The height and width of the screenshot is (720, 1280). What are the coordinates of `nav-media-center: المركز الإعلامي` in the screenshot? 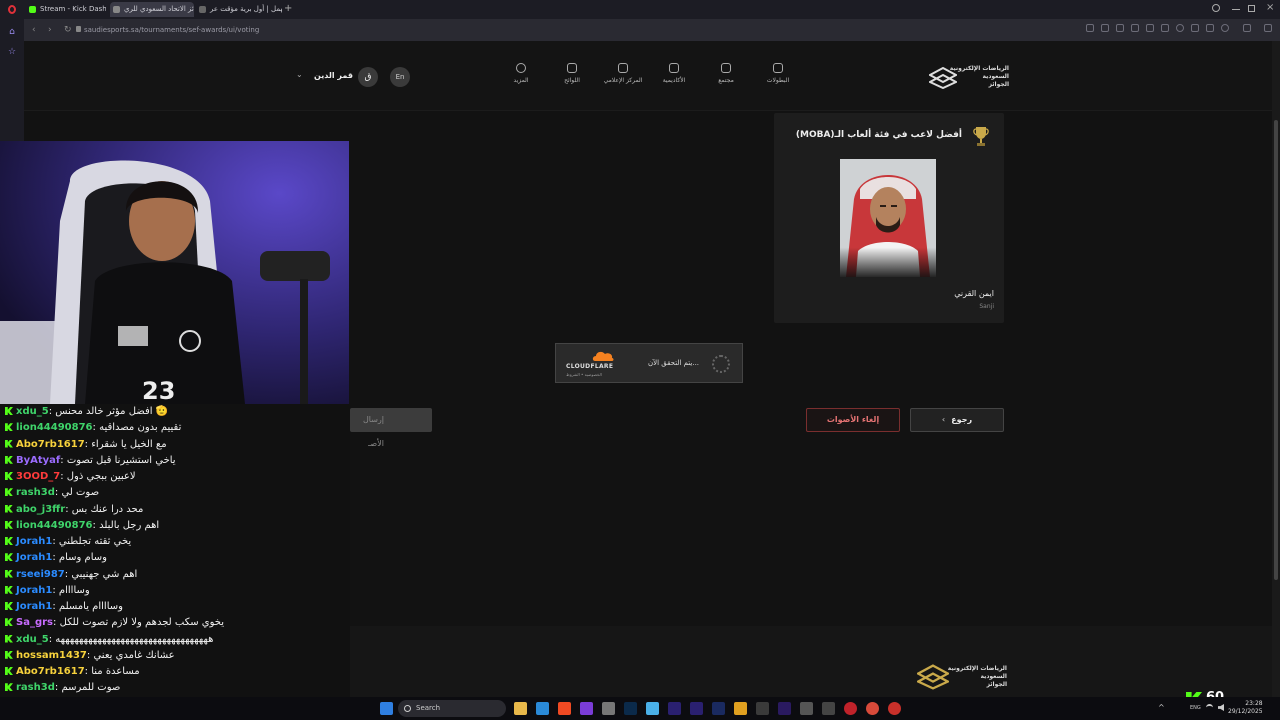 It's located at (623, 73).